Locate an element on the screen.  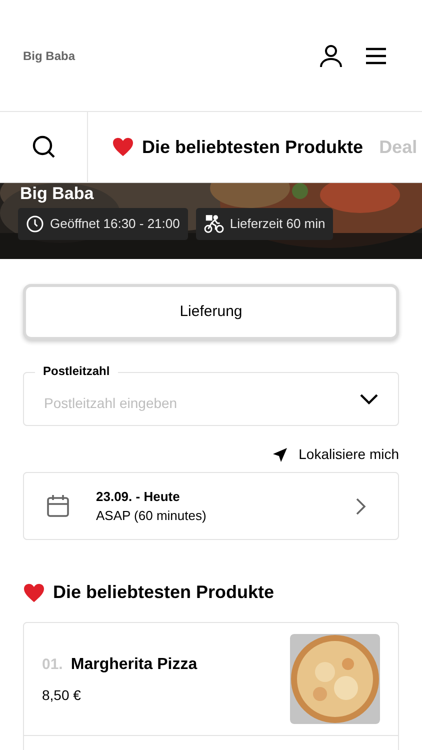
locate-me-link: Lokalisiere mich is located at coordinates (335, 454).